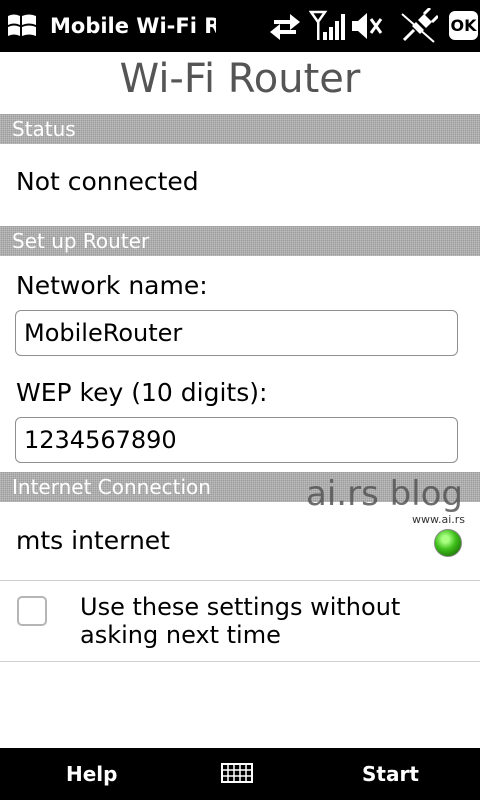  What do you see at coordinates (448, 543) in the screenshot?
I see `connection-status-led-icon` at bounding box center [448, 543].